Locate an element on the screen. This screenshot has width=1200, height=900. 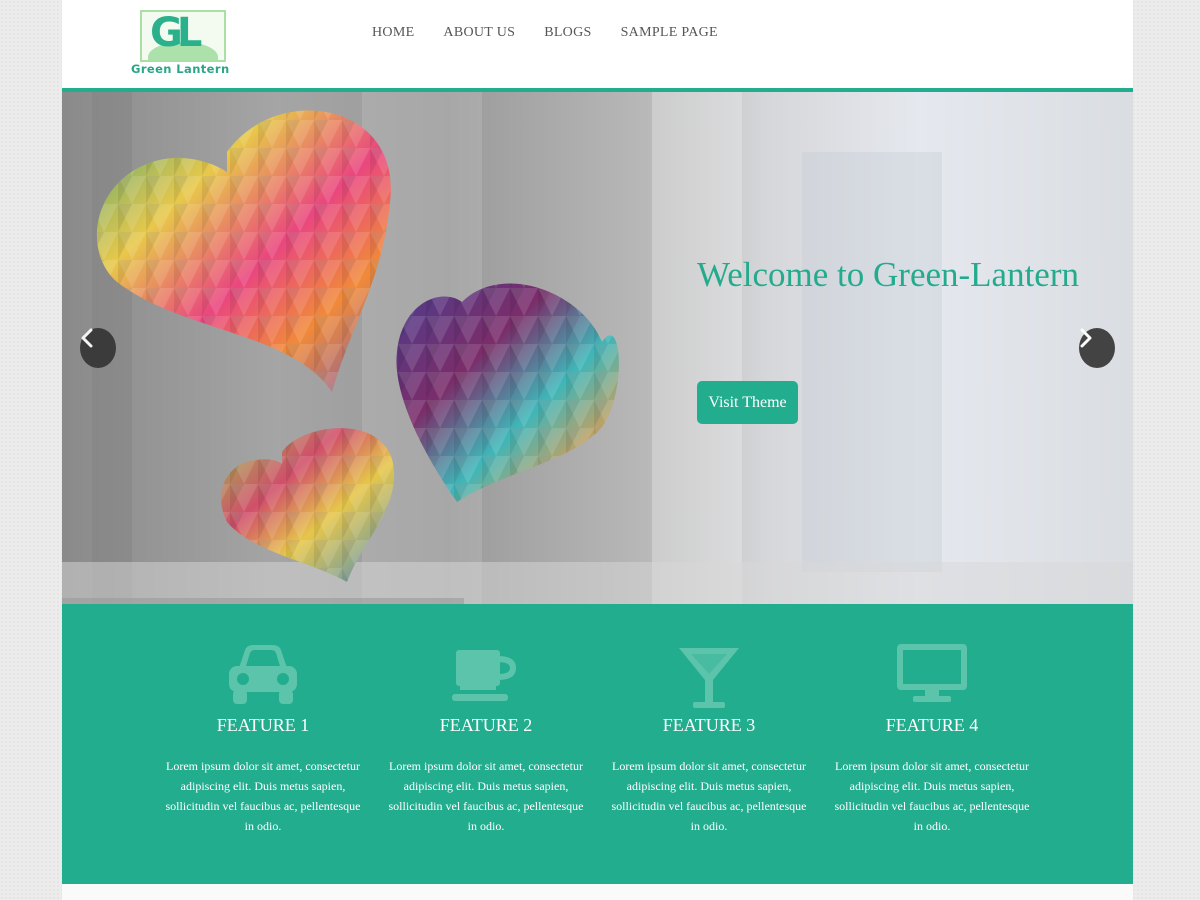
heart-large is located at coordinates (243, 251).